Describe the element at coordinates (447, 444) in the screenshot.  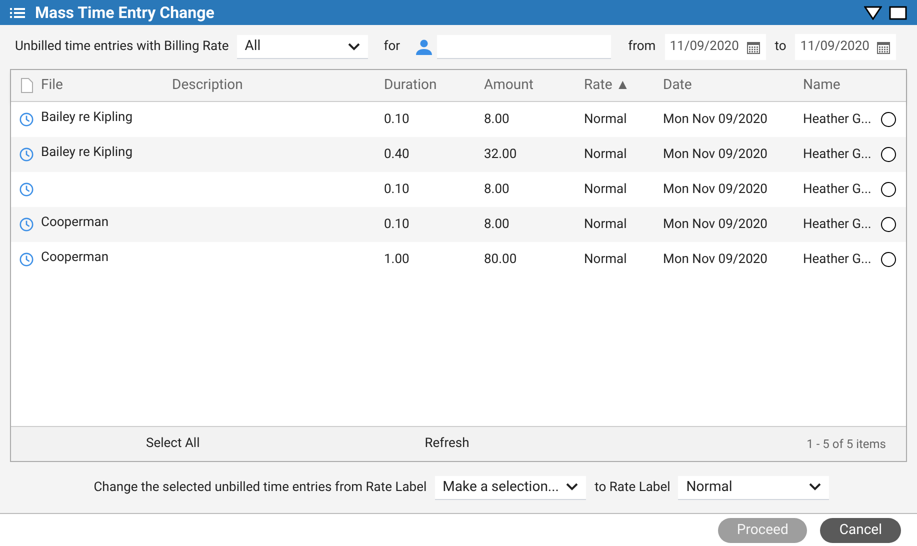
I see `refresh-button: Refresh` at that location.